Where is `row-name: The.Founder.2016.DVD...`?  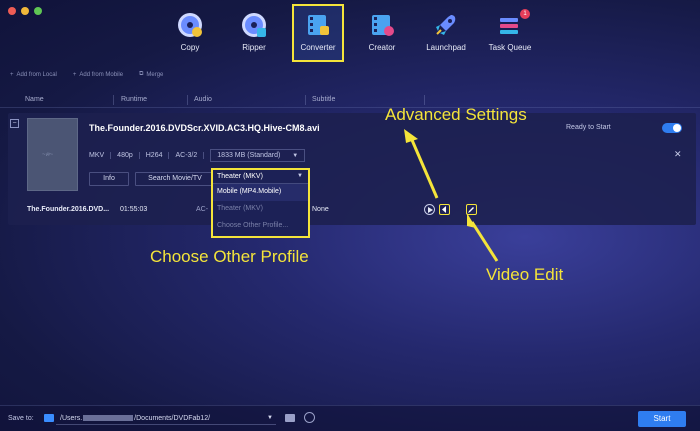
row-name: The.Founder.2016.DVD... is located at coordinates (68, 209).